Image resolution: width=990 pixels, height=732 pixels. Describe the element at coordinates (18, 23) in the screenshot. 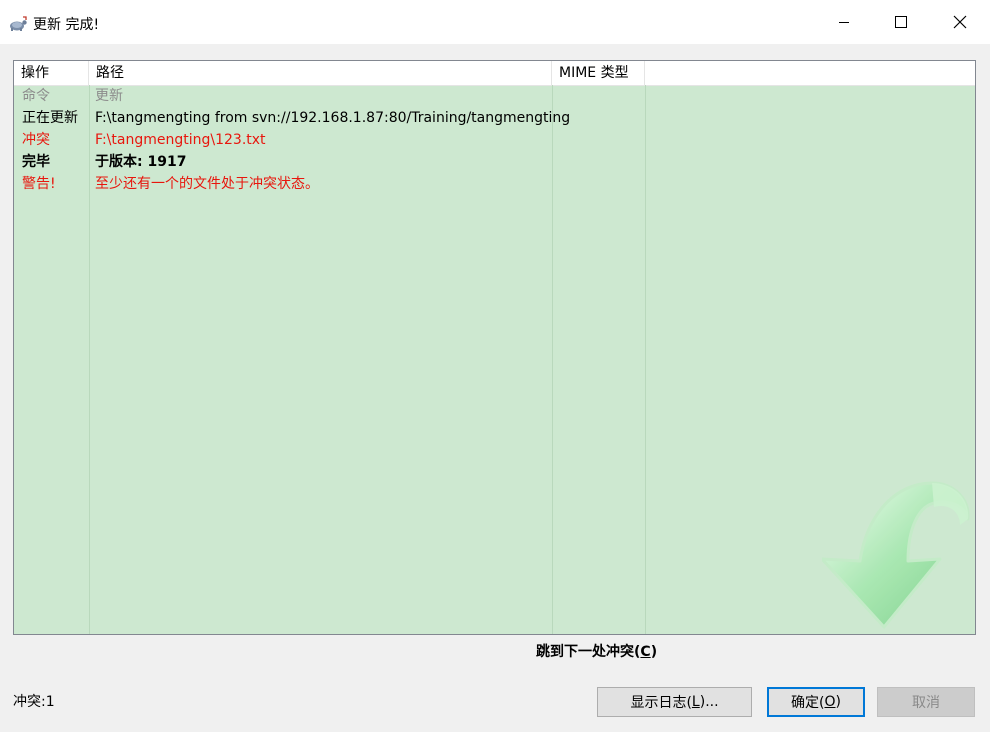

I see `tortoise-icon` at that location.